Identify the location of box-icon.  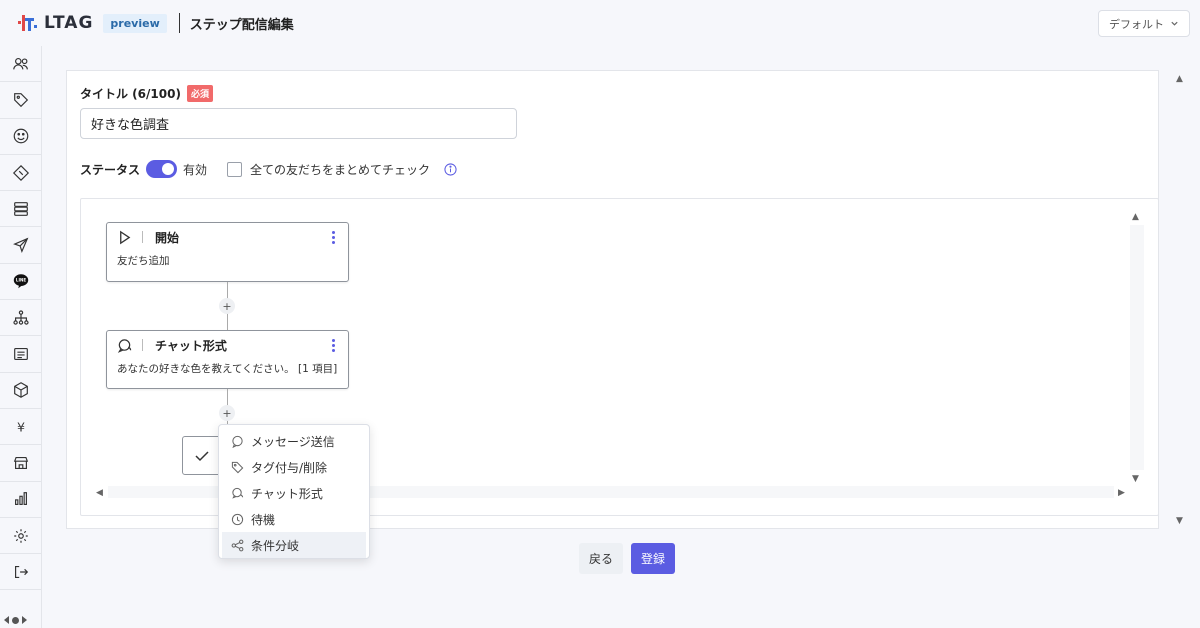
(20, 390).